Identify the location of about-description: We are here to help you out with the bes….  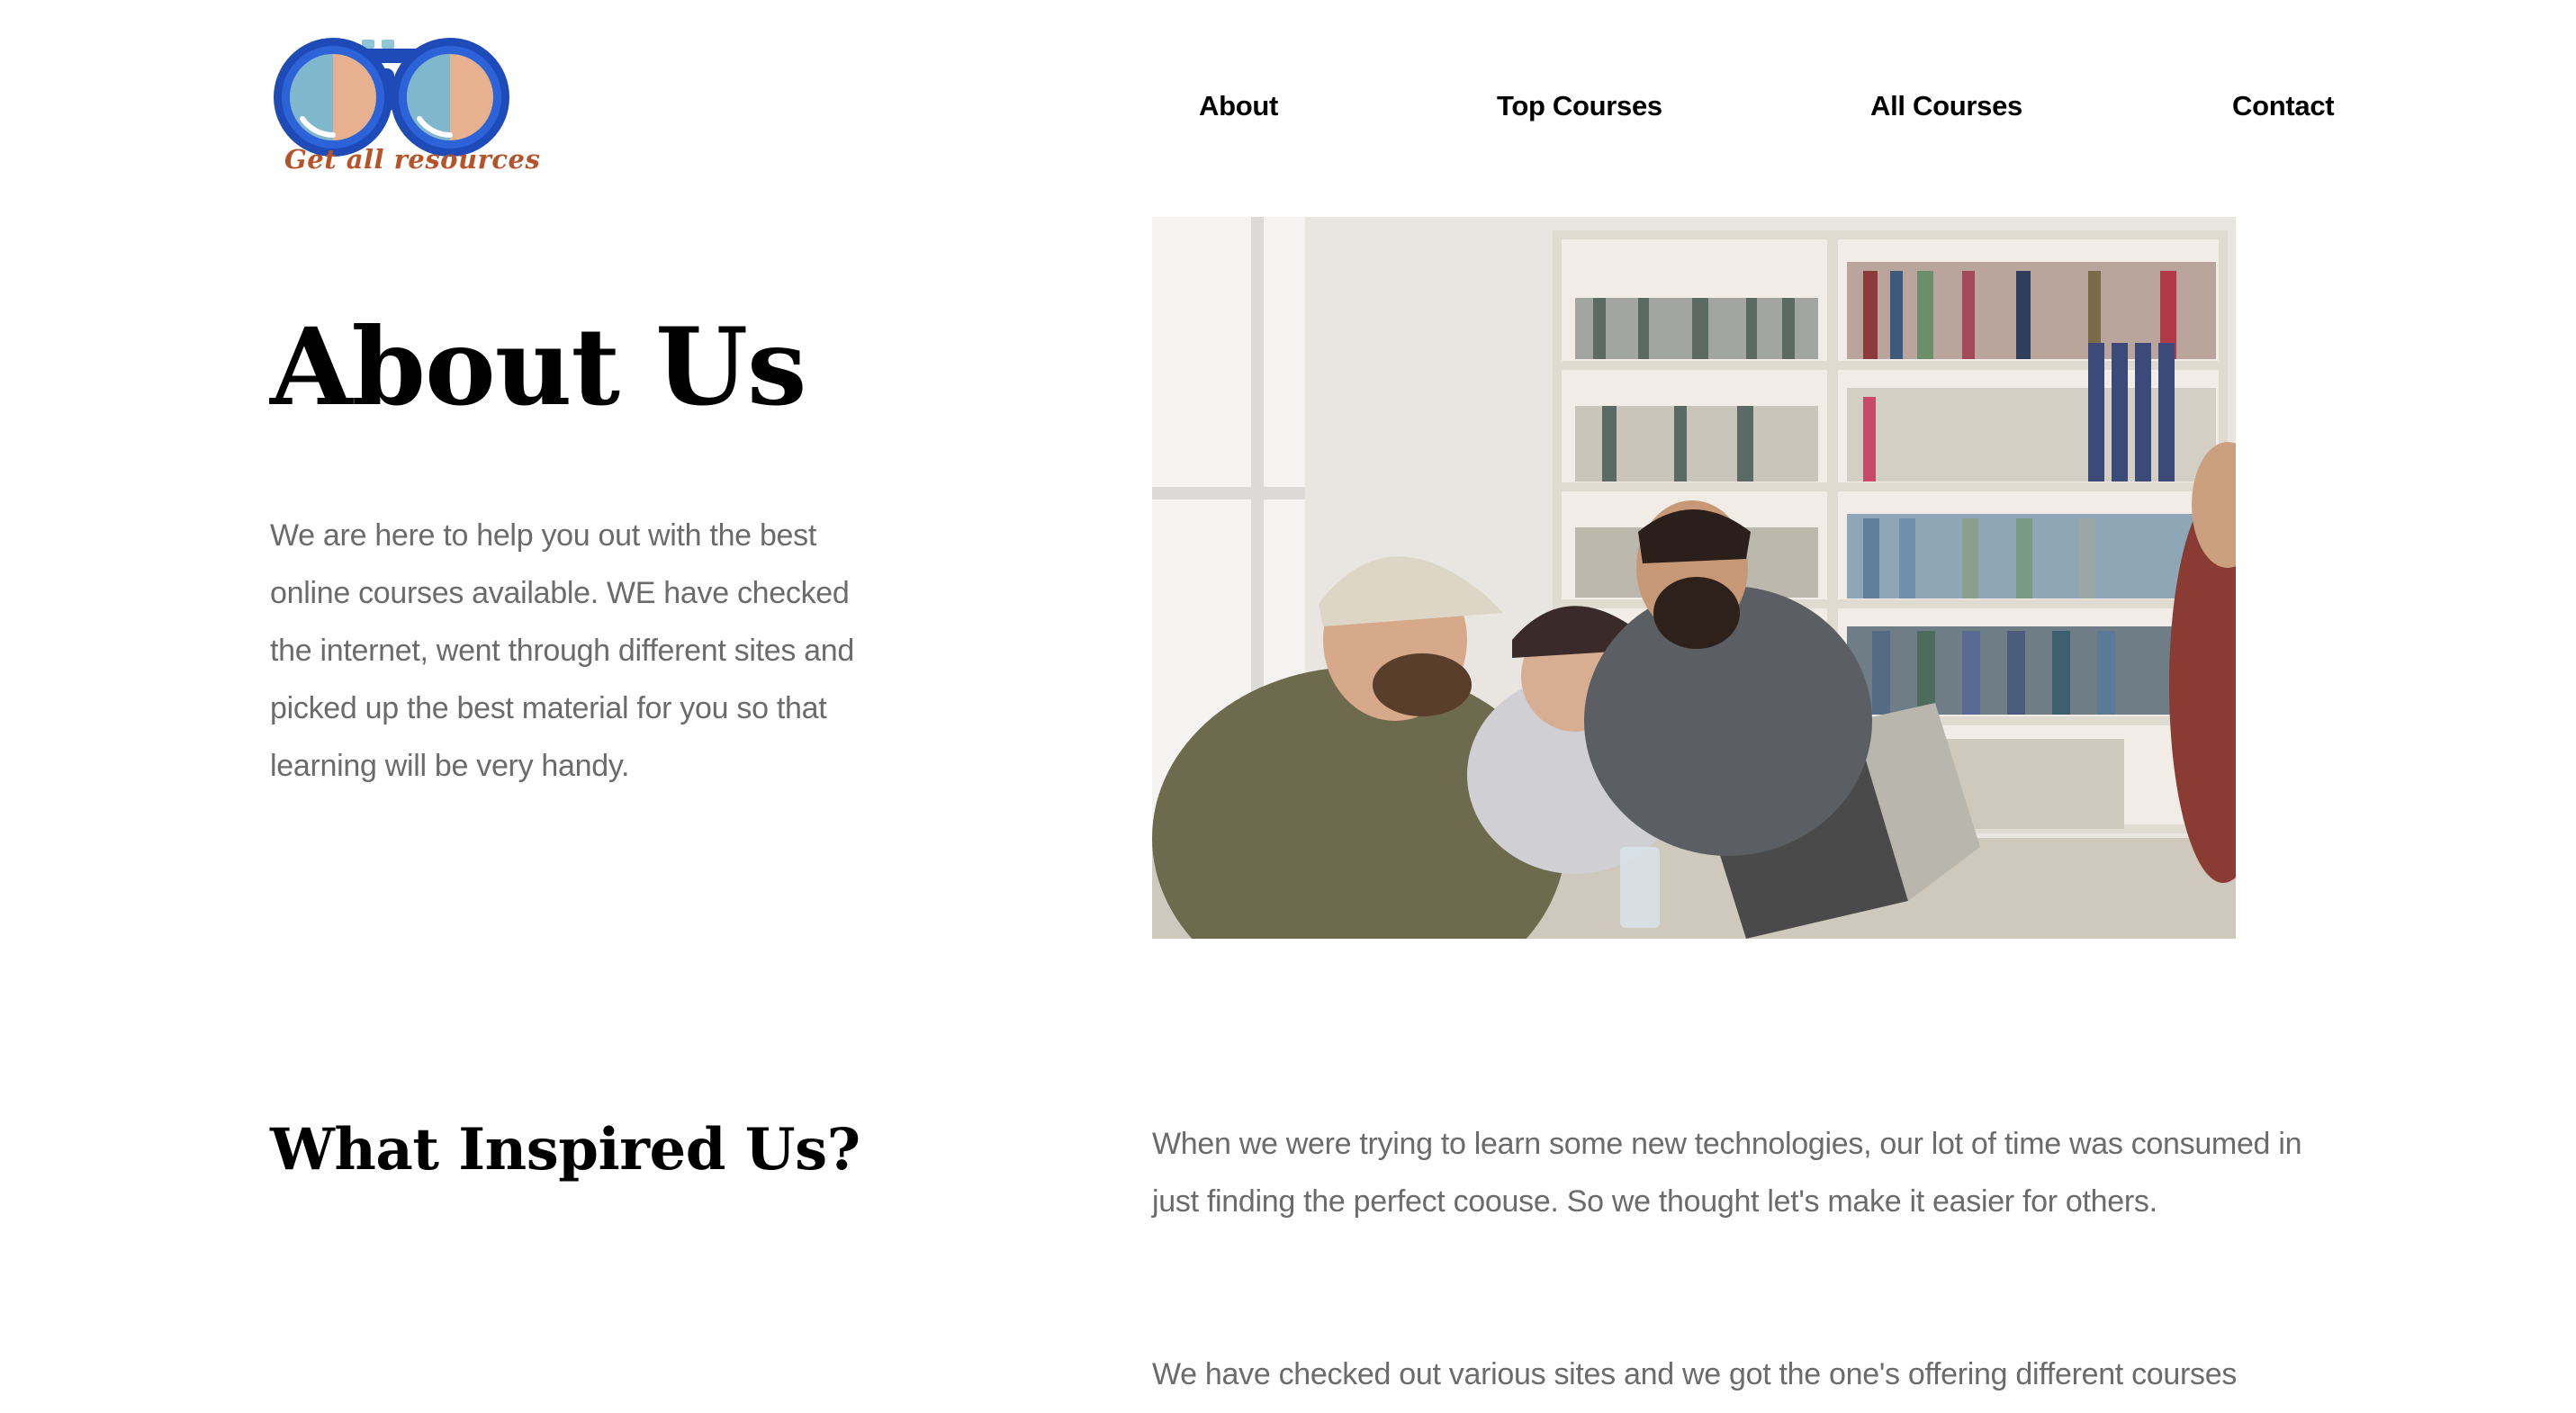
(562, 651).